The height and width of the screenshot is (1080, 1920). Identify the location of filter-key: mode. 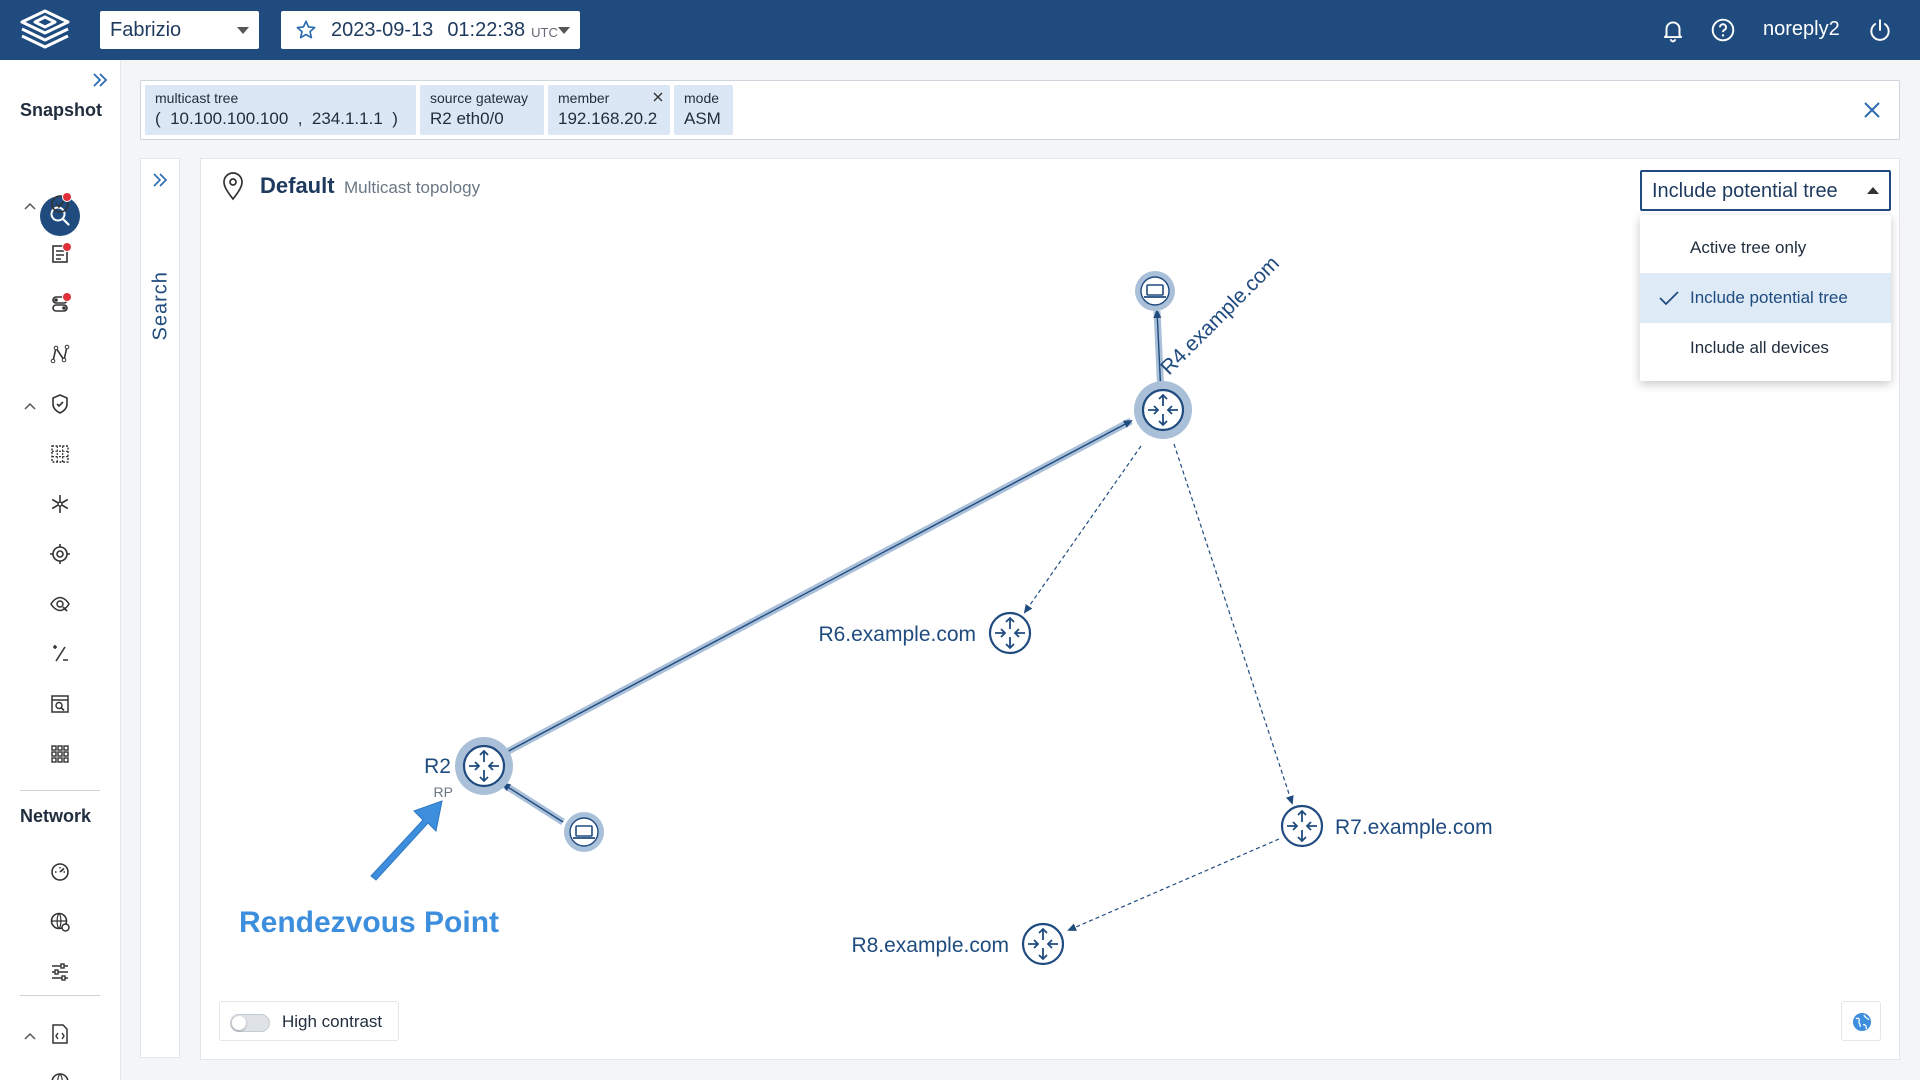
(702, 98).